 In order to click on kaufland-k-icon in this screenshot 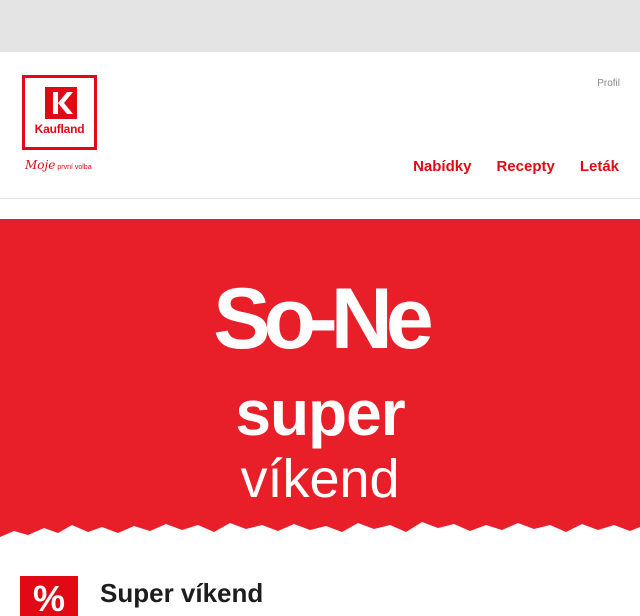, I will do `click(61, 103)`.